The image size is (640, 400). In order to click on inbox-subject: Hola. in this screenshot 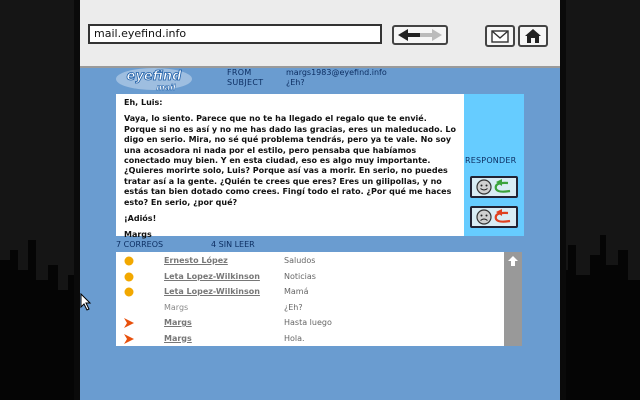, I will do `click(294, 338)`.